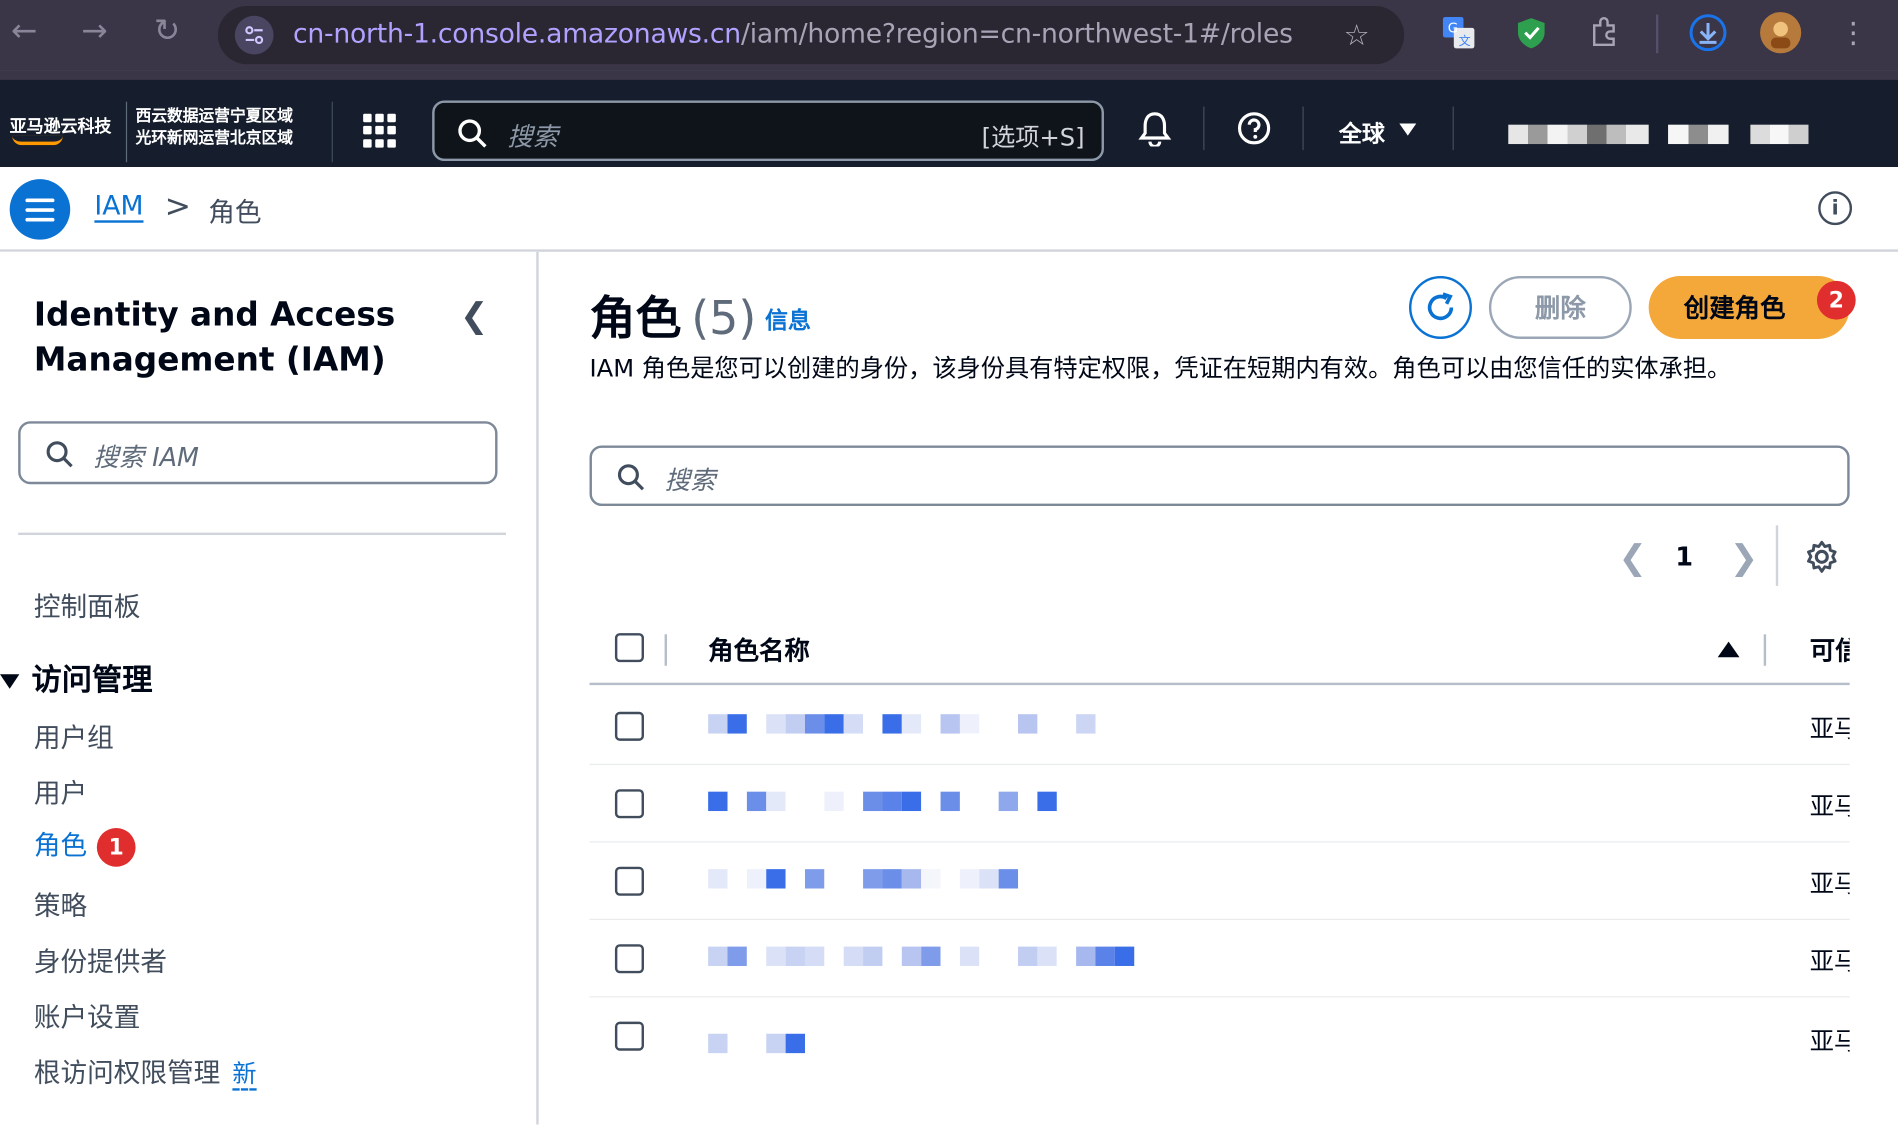 The width and height of the screenshot is (1898, 1125). What do you see at coordinates (262, 534) in the screenshot?
I see `side-divider` at bounding box center [262, 534].